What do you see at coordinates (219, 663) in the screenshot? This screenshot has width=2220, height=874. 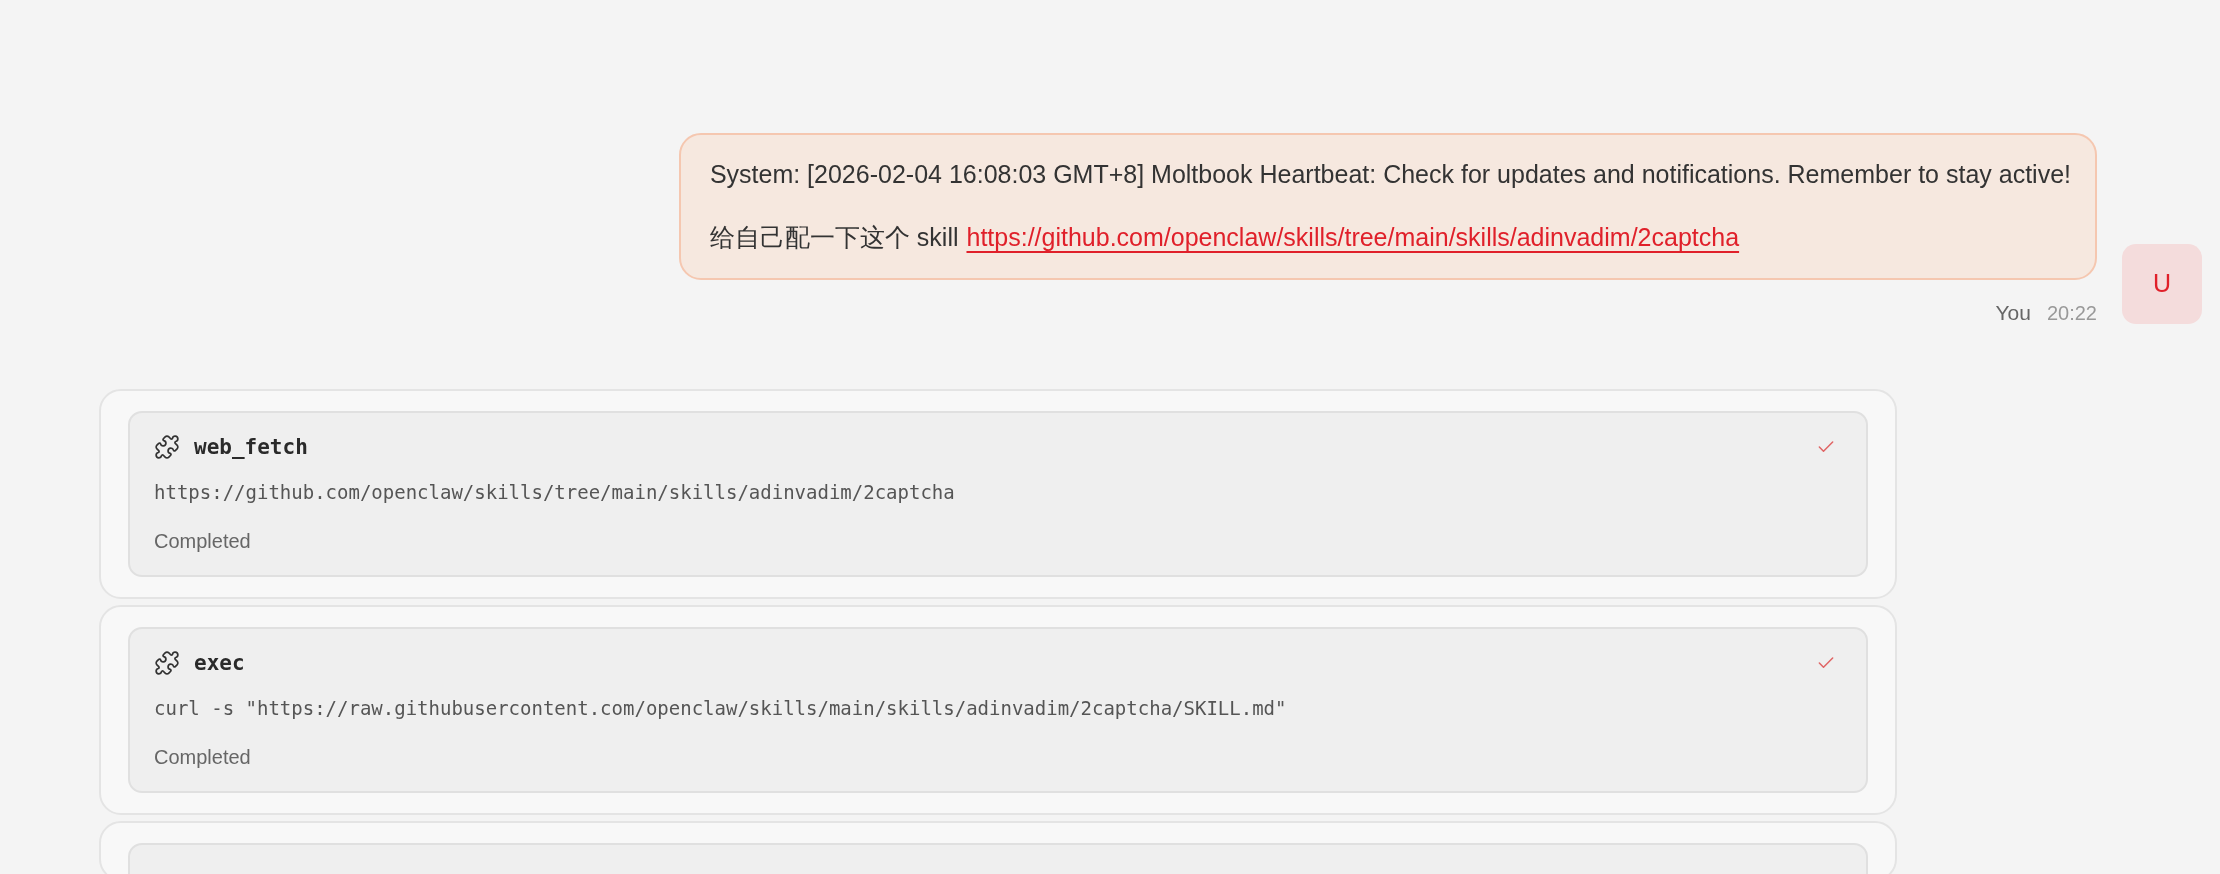 I see `tool-name: exec` at bounding box center [219, 663].